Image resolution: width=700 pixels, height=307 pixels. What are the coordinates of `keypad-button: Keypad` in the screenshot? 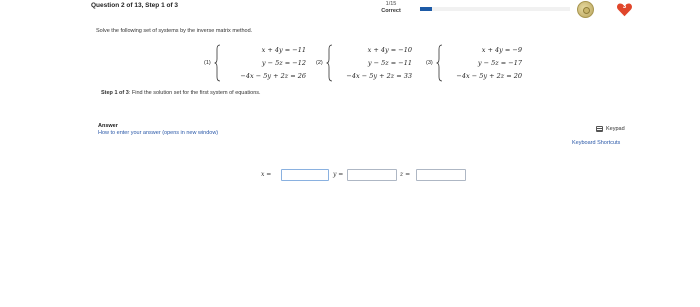 It's located at (610, 129).